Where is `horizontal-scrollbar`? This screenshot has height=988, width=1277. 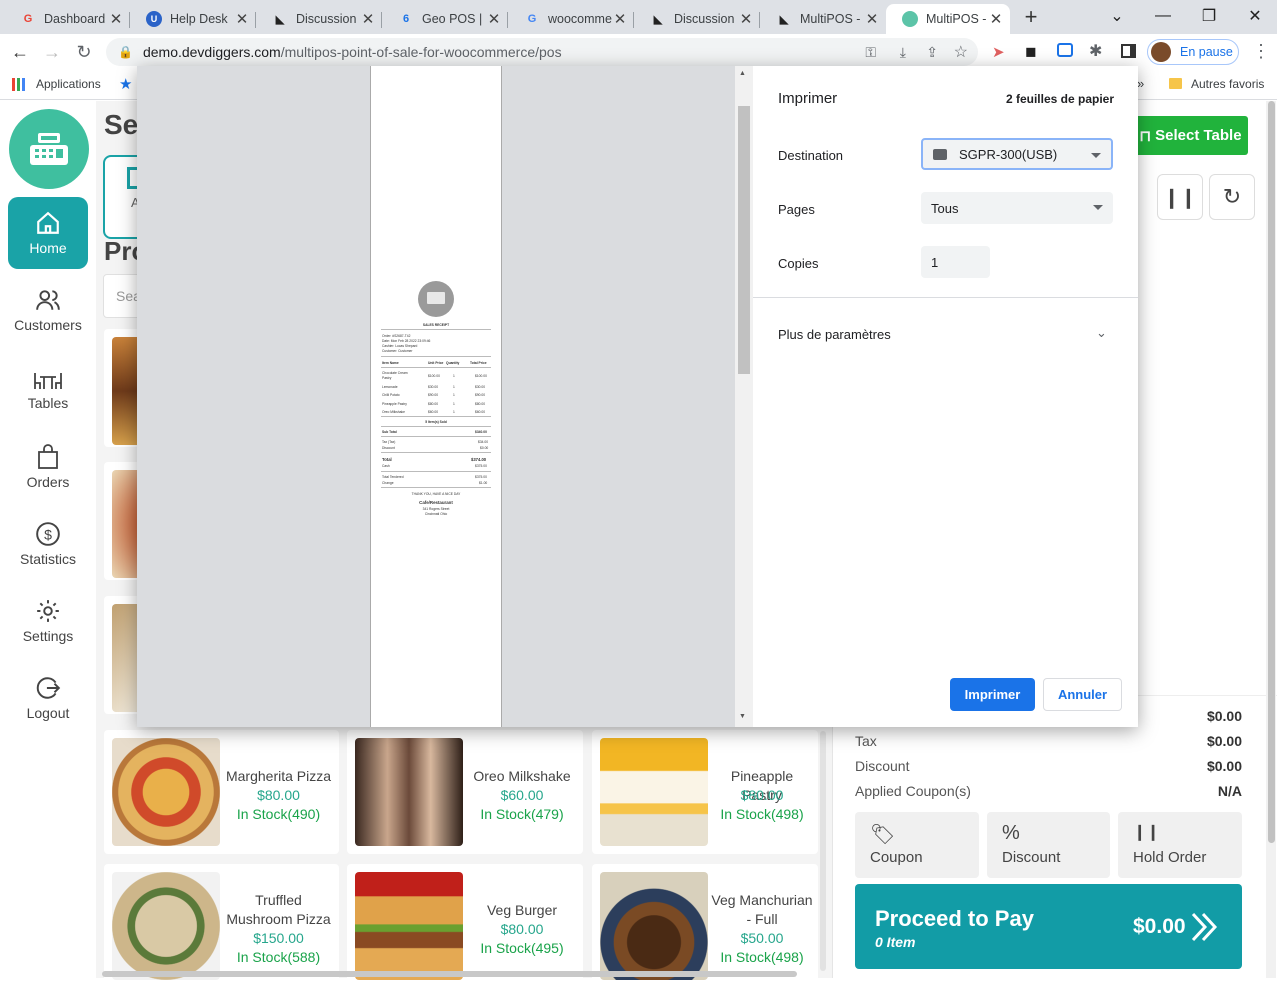
horizontal-scrollbar is located at coordinates (449, 974).